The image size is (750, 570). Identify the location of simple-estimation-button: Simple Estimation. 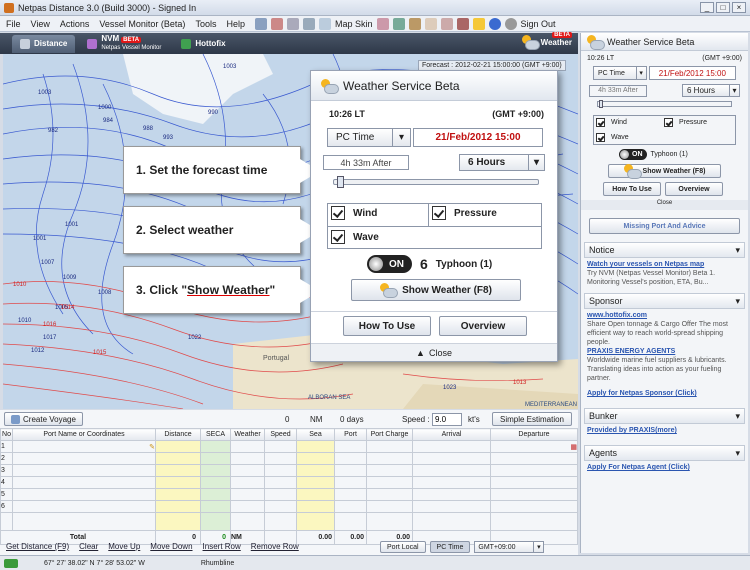
(532, 419).